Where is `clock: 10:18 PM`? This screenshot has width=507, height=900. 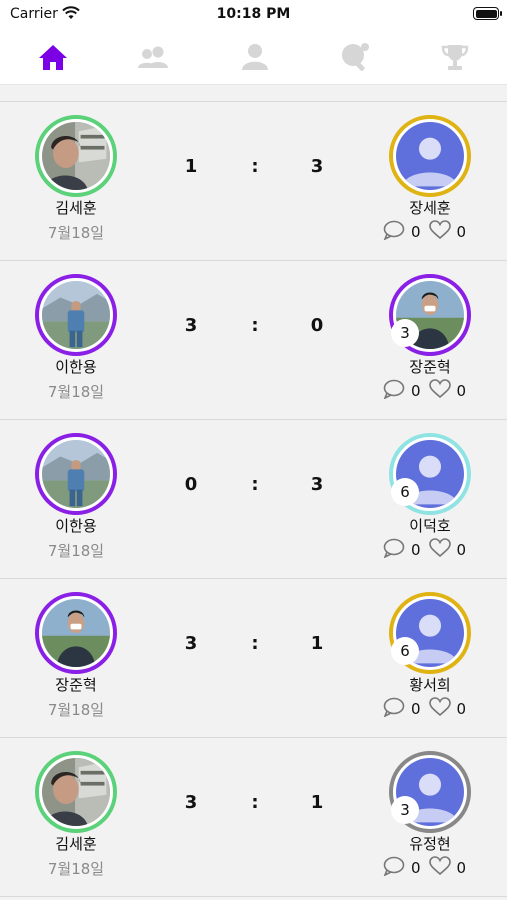 clock: 10:18 PM is located at coordinates (253, 14).